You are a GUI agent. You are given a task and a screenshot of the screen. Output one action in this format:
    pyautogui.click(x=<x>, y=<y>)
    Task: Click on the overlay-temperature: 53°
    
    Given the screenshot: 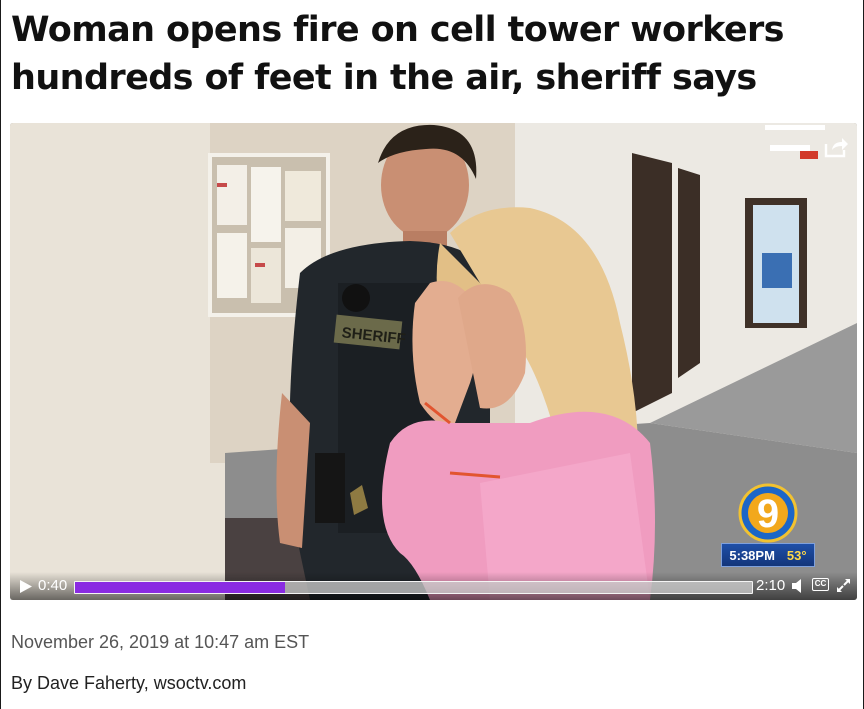 What is the action you would take?
    pyautogui.click(x=796, y=555)
    